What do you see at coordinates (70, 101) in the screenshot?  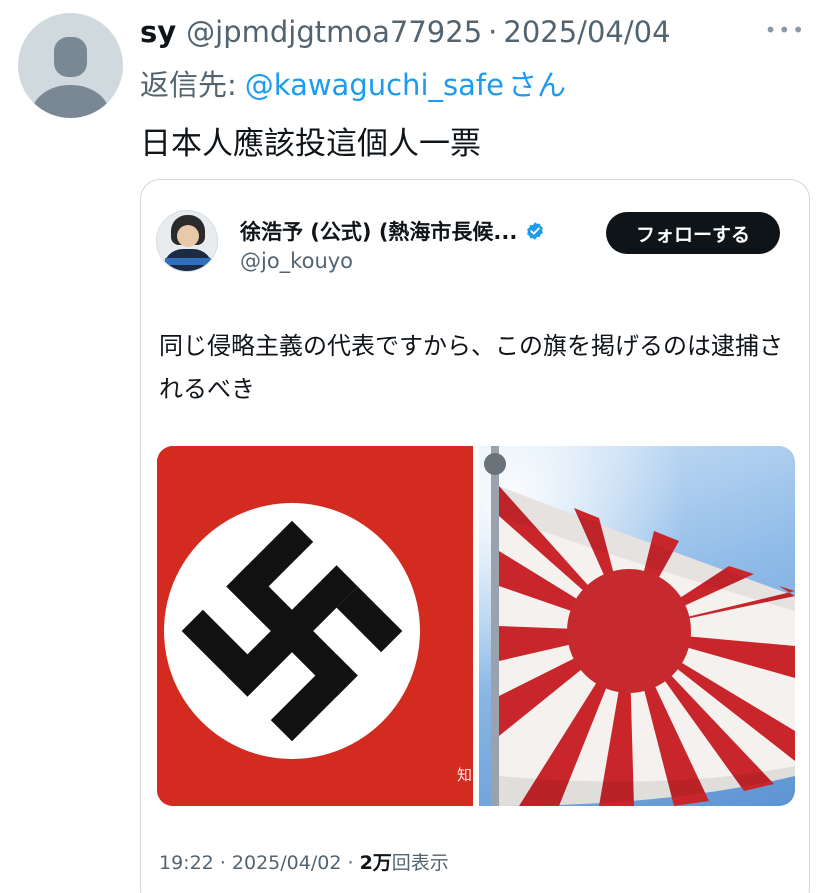 I see `default-avatar-body` at bounding box center [70, 101].